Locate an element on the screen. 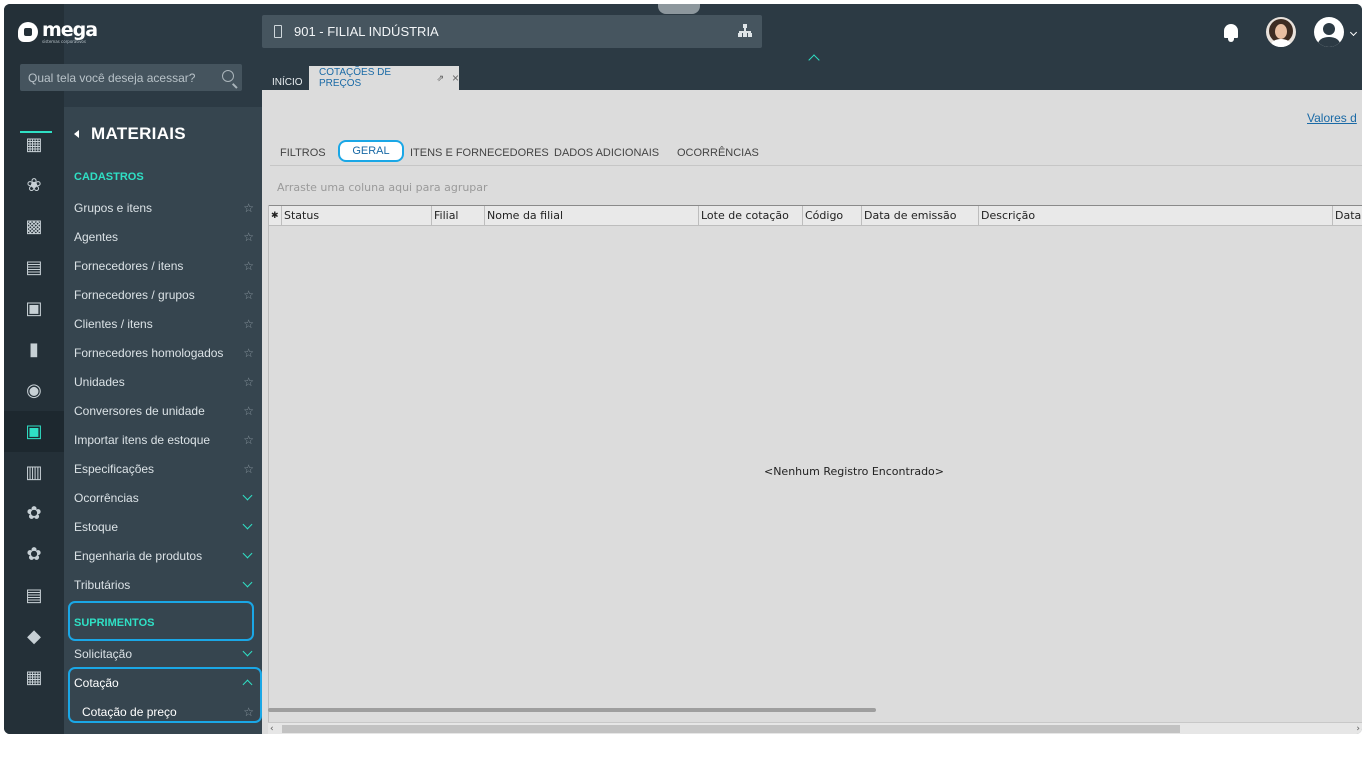  column-header: Descrição is located at coordinates (1156, 216).